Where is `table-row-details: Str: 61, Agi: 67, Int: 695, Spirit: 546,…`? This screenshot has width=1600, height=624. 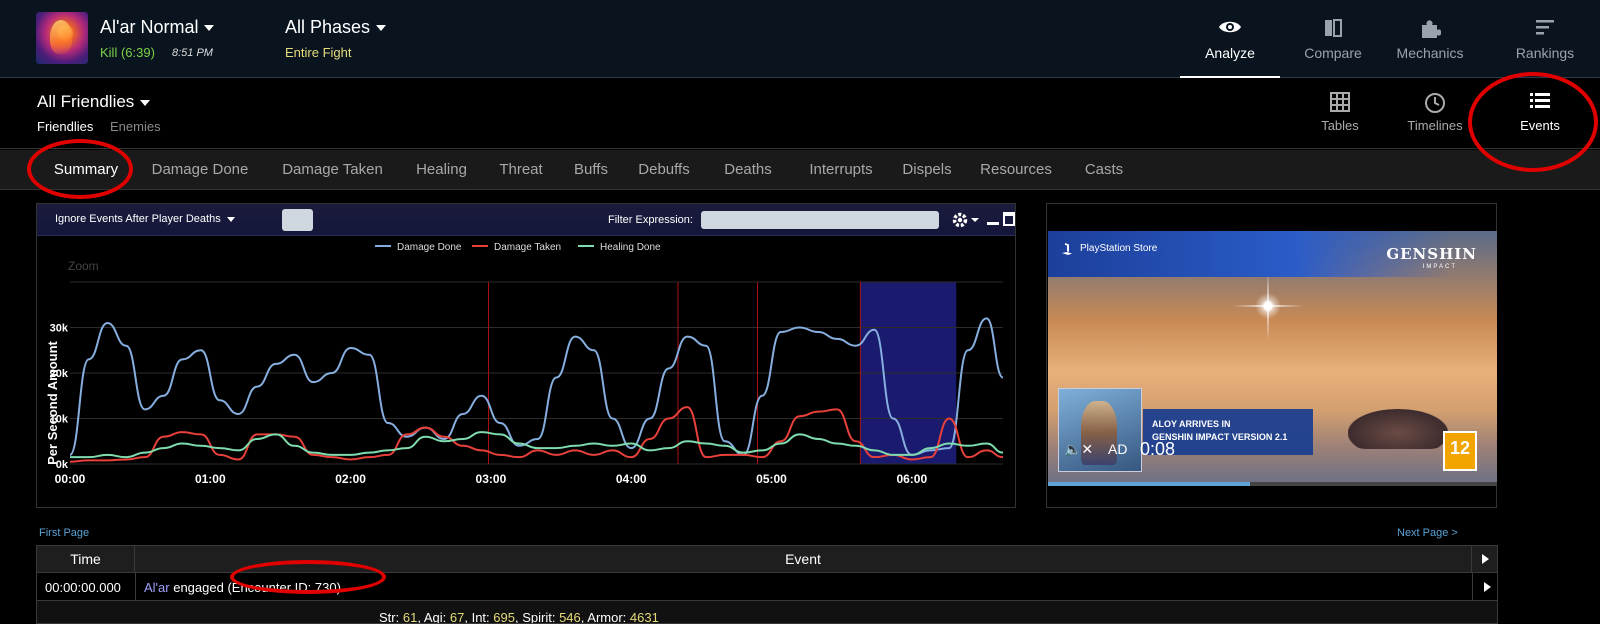
table-row-details: Str: 61, Agi: 67, Int: 695, Spirit: 546,… is located at coordinates (767, 612).